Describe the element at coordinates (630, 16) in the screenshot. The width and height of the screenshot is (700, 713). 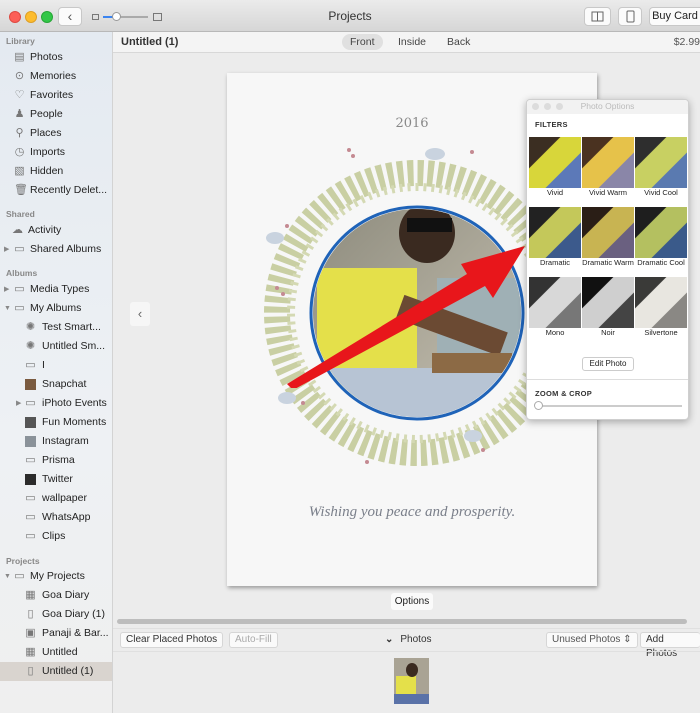
I see `device-view-button` at that location.